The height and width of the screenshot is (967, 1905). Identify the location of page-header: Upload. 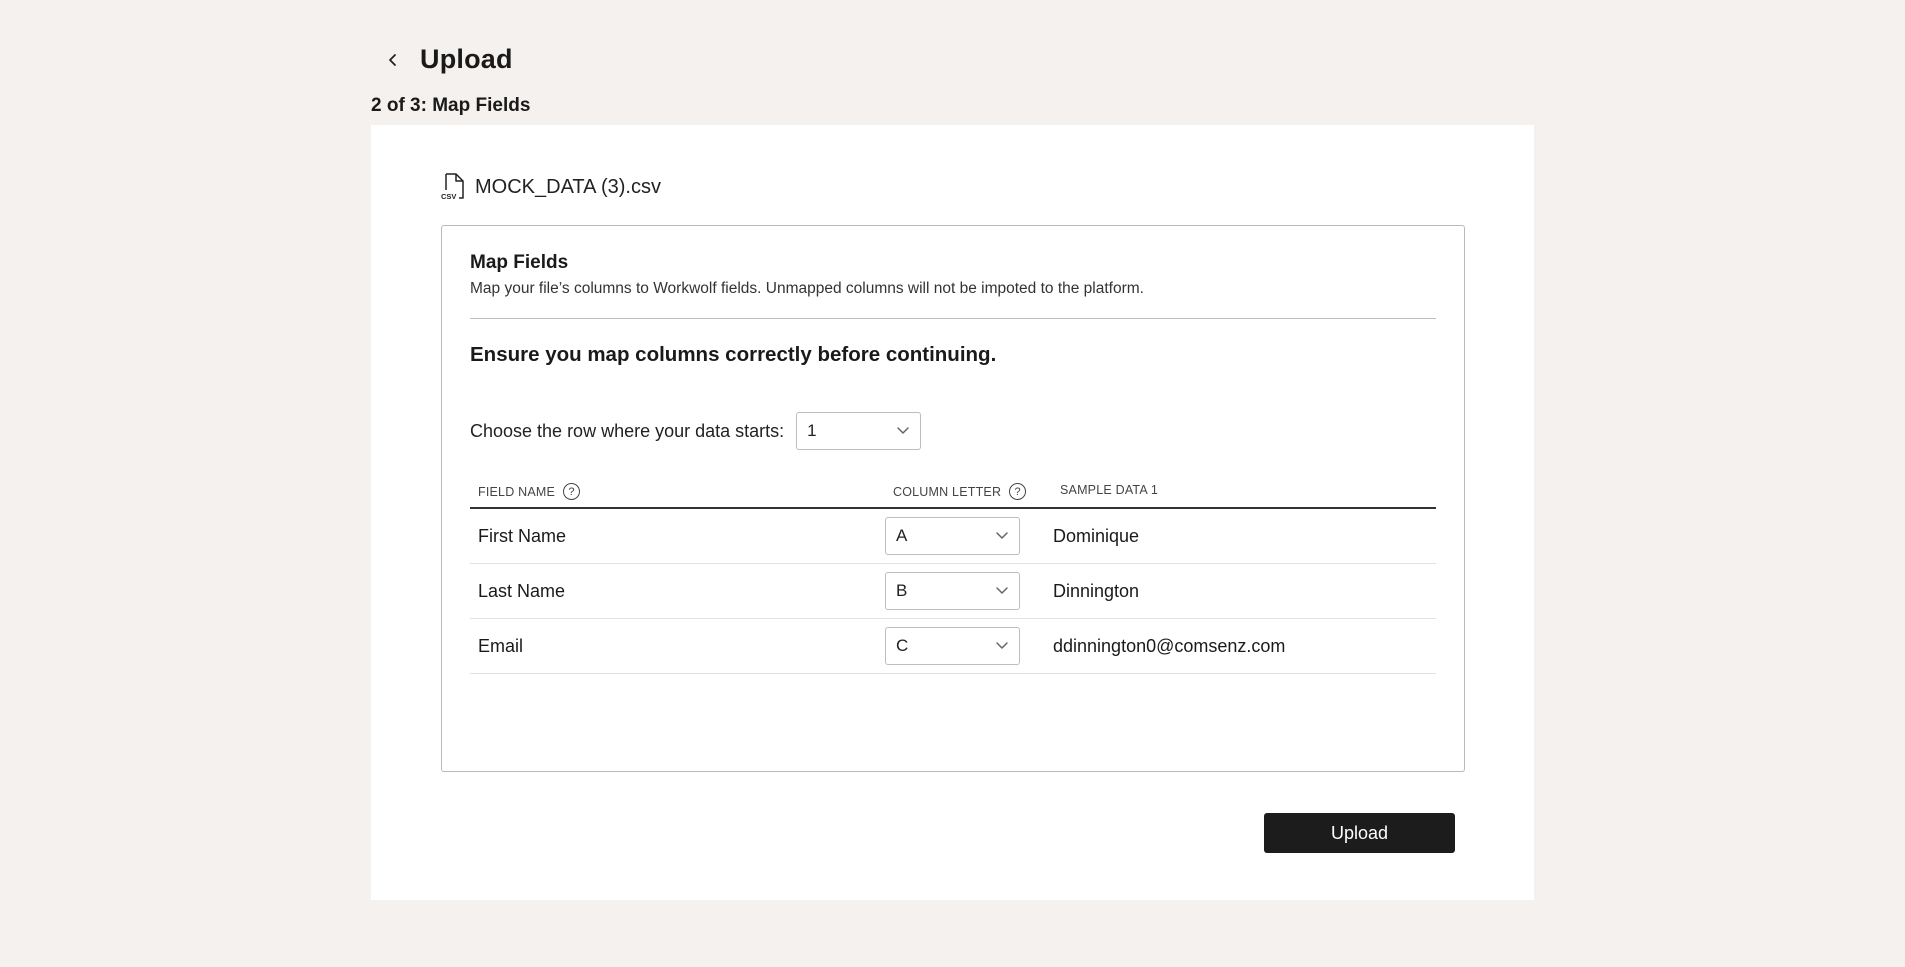
(446, 59).